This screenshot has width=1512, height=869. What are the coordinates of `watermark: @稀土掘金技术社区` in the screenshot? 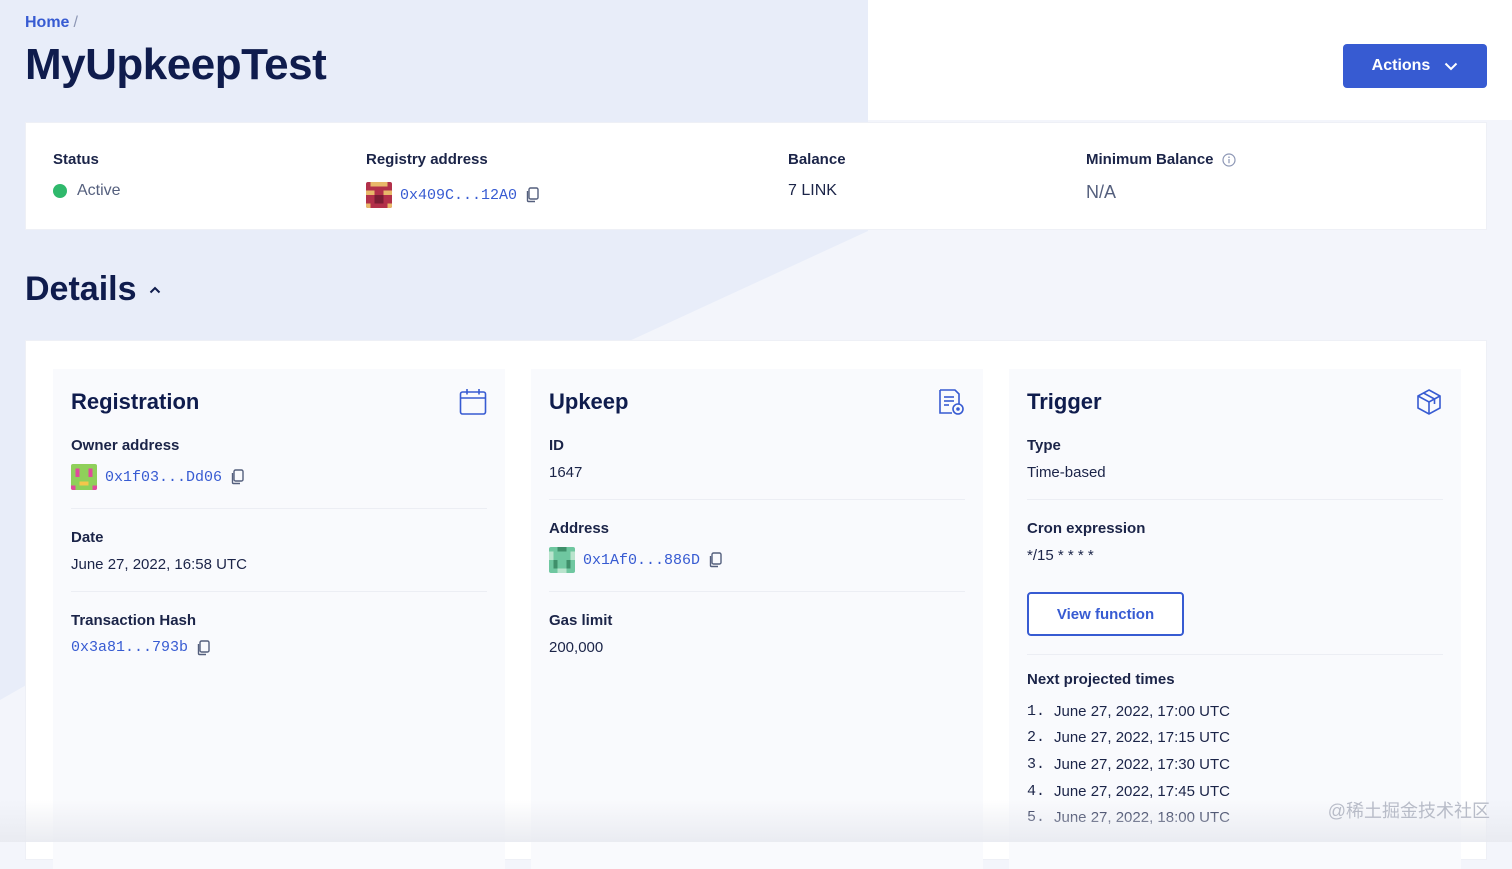 It's located at (1408, 811).